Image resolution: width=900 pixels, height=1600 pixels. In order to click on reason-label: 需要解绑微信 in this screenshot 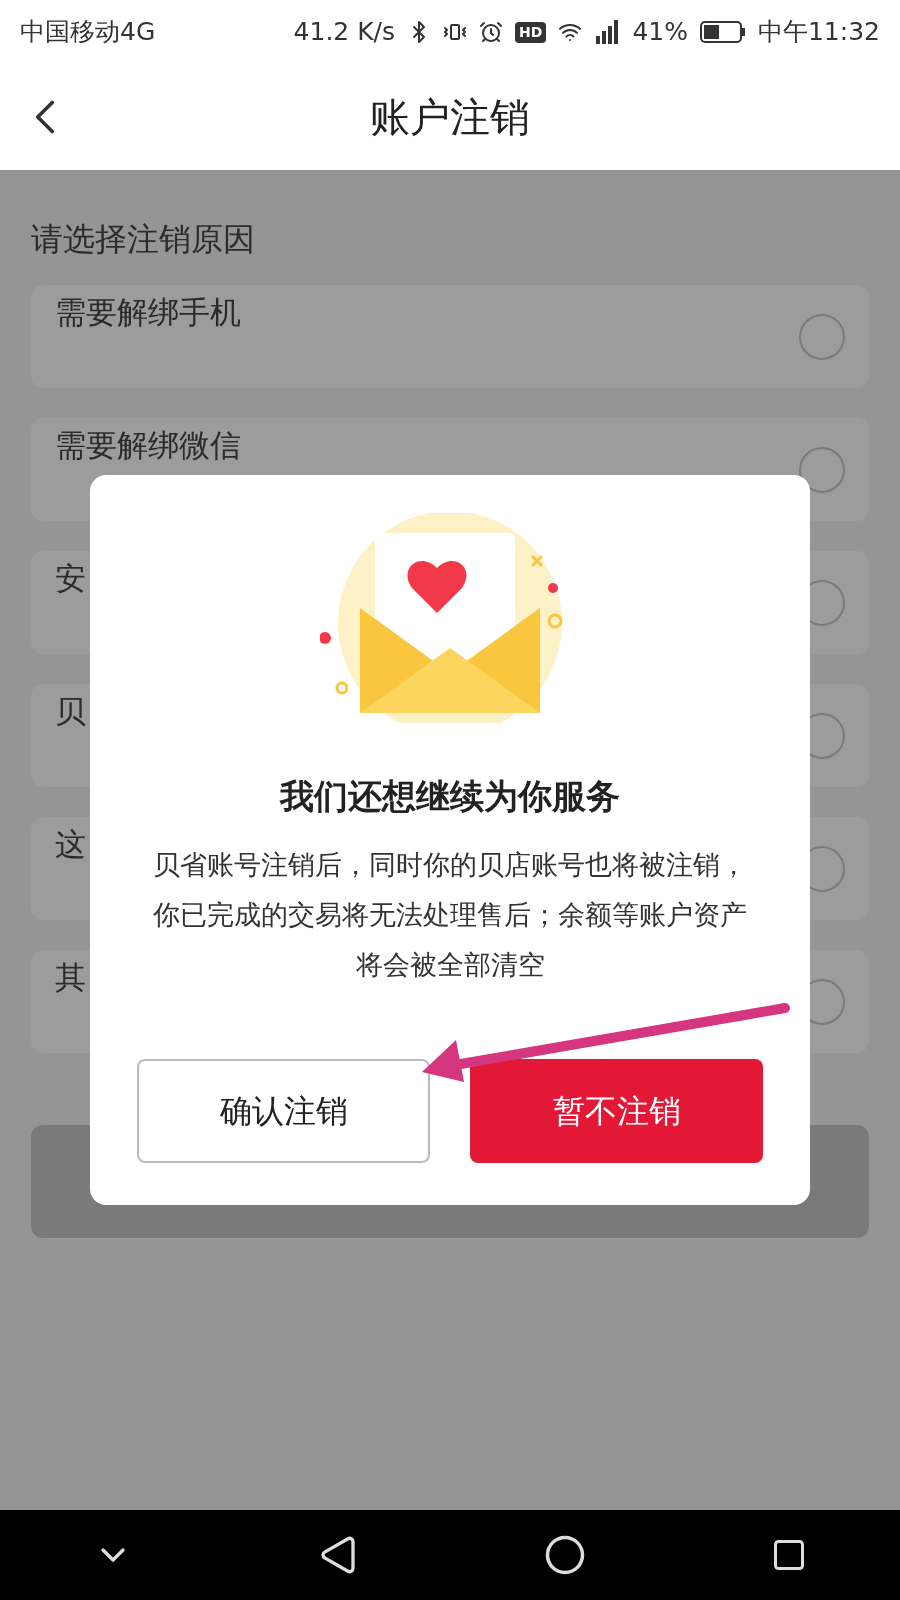, I will do `click(148, 445)`.